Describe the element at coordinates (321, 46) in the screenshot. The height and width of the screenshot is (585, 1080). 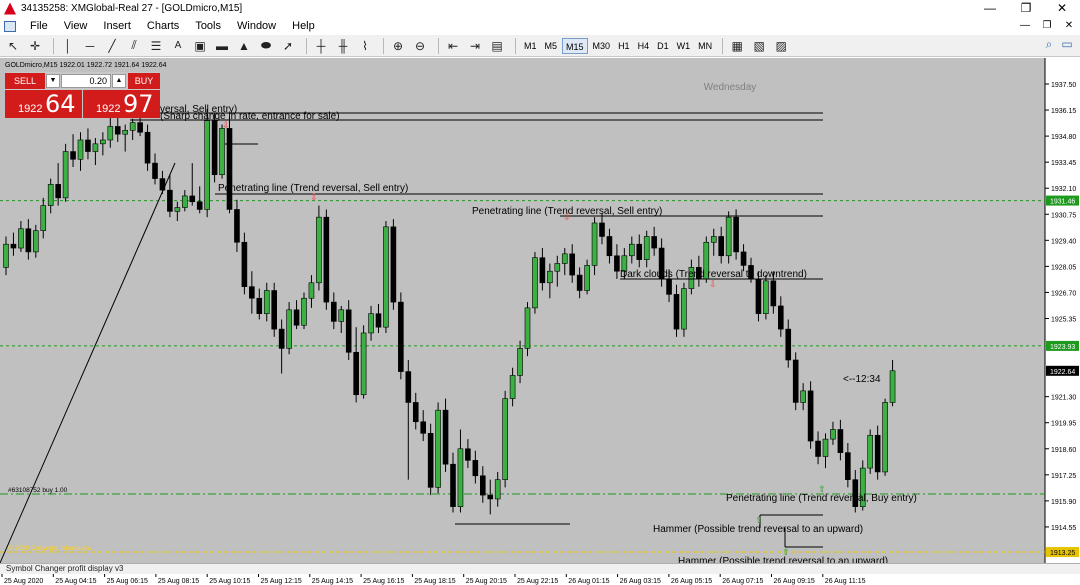
I see `bar-chart-icon: ┼` at that location.